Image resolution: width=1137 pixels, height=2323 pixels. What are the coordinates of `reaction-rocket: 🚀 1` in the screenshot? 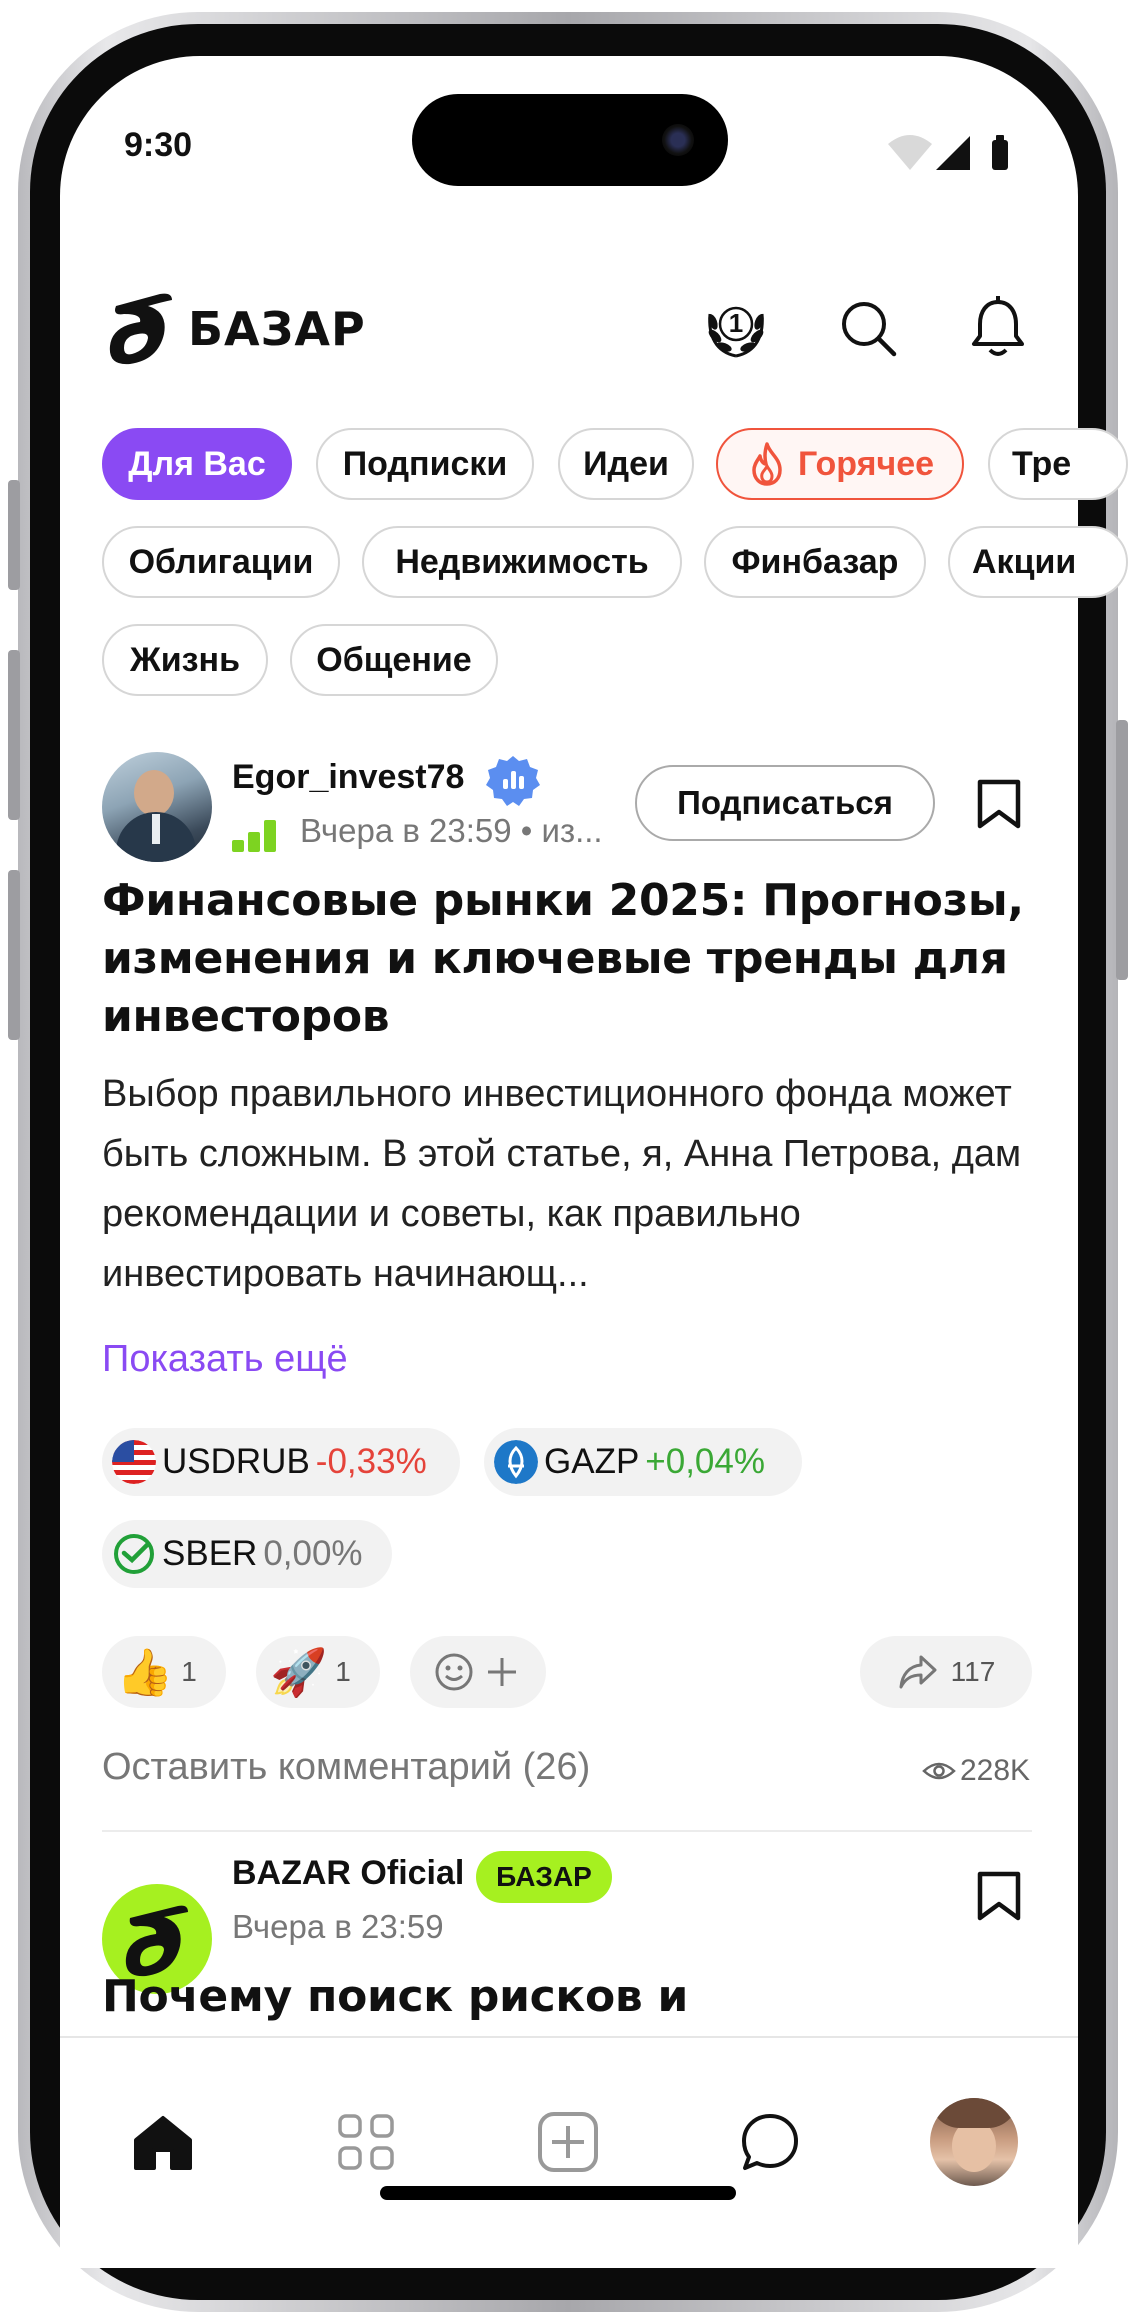 It's located at (318, 1672).